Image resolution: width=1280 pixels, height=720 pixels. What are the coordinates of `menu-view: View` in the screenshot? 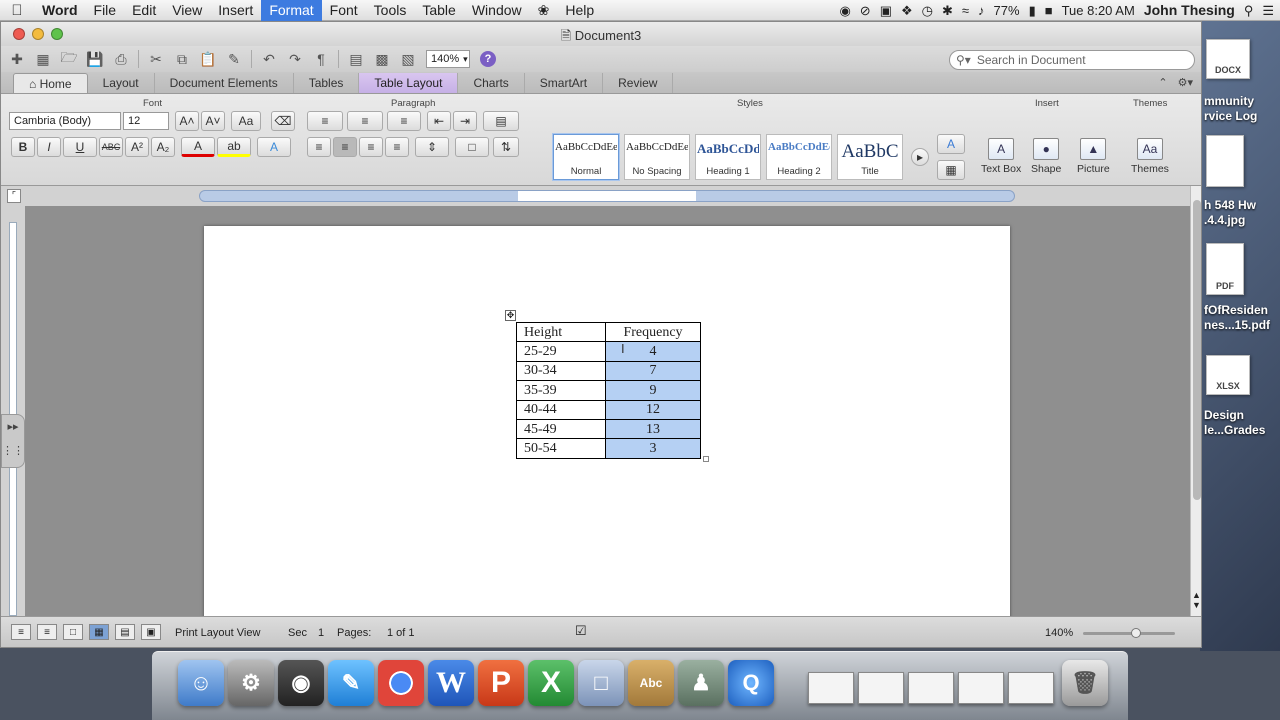 It's located at (187, 10).